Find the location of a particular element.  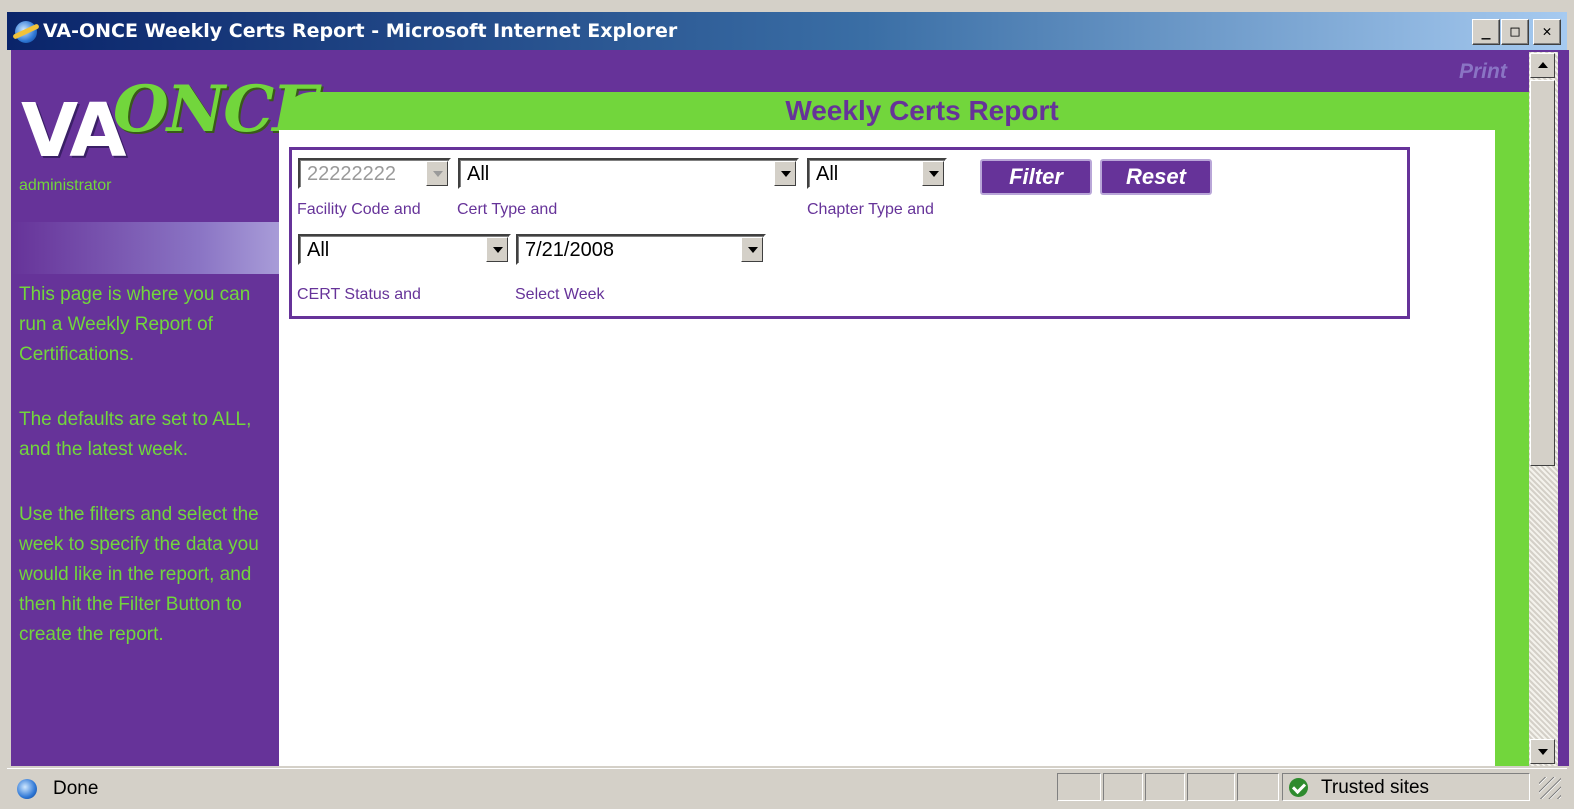

reset-button: Reset is located at coordinates (1156, 177).